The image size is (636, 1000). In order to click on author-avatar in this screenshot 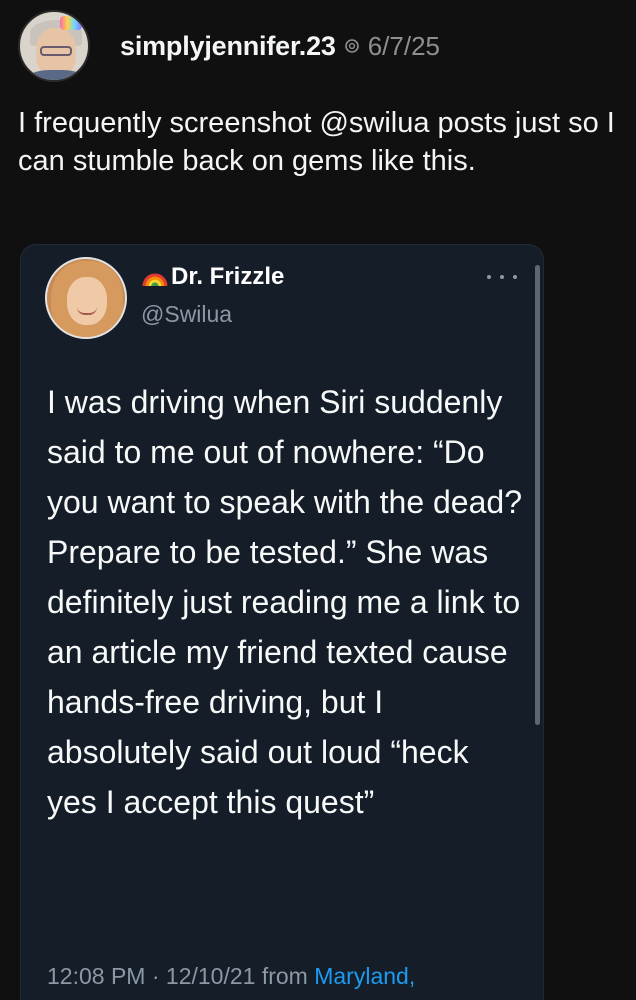, I will do `click(54, 46)`.